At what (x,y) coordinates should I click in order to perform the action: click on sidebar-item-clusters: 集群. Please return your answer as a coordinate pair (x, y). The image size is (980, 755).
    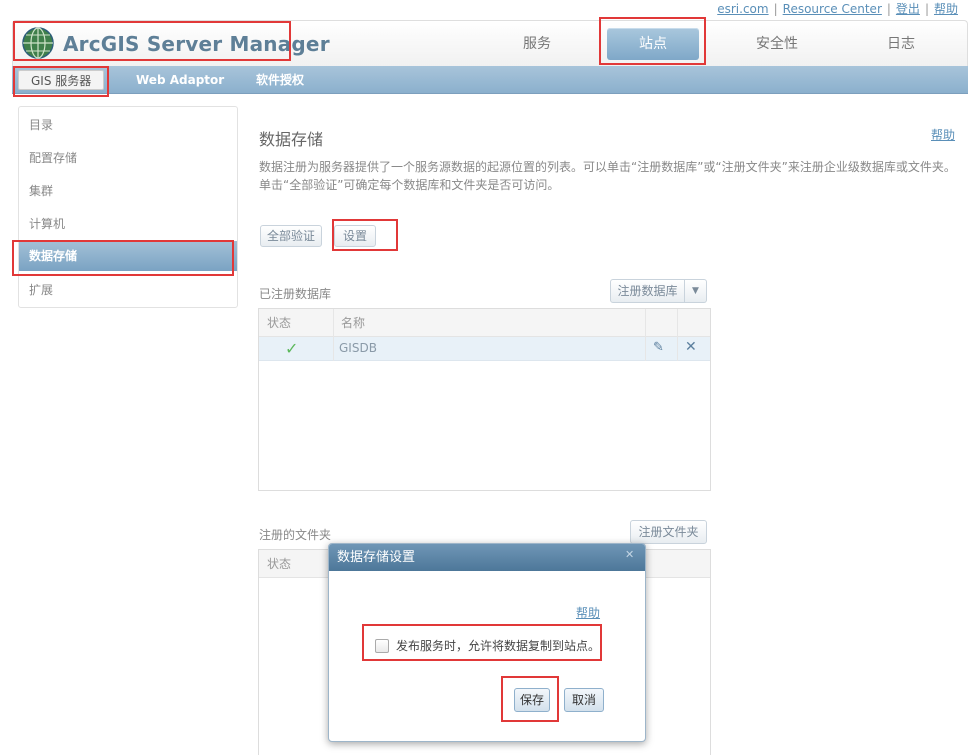
    Looking at the image, I should click on (128, 191).